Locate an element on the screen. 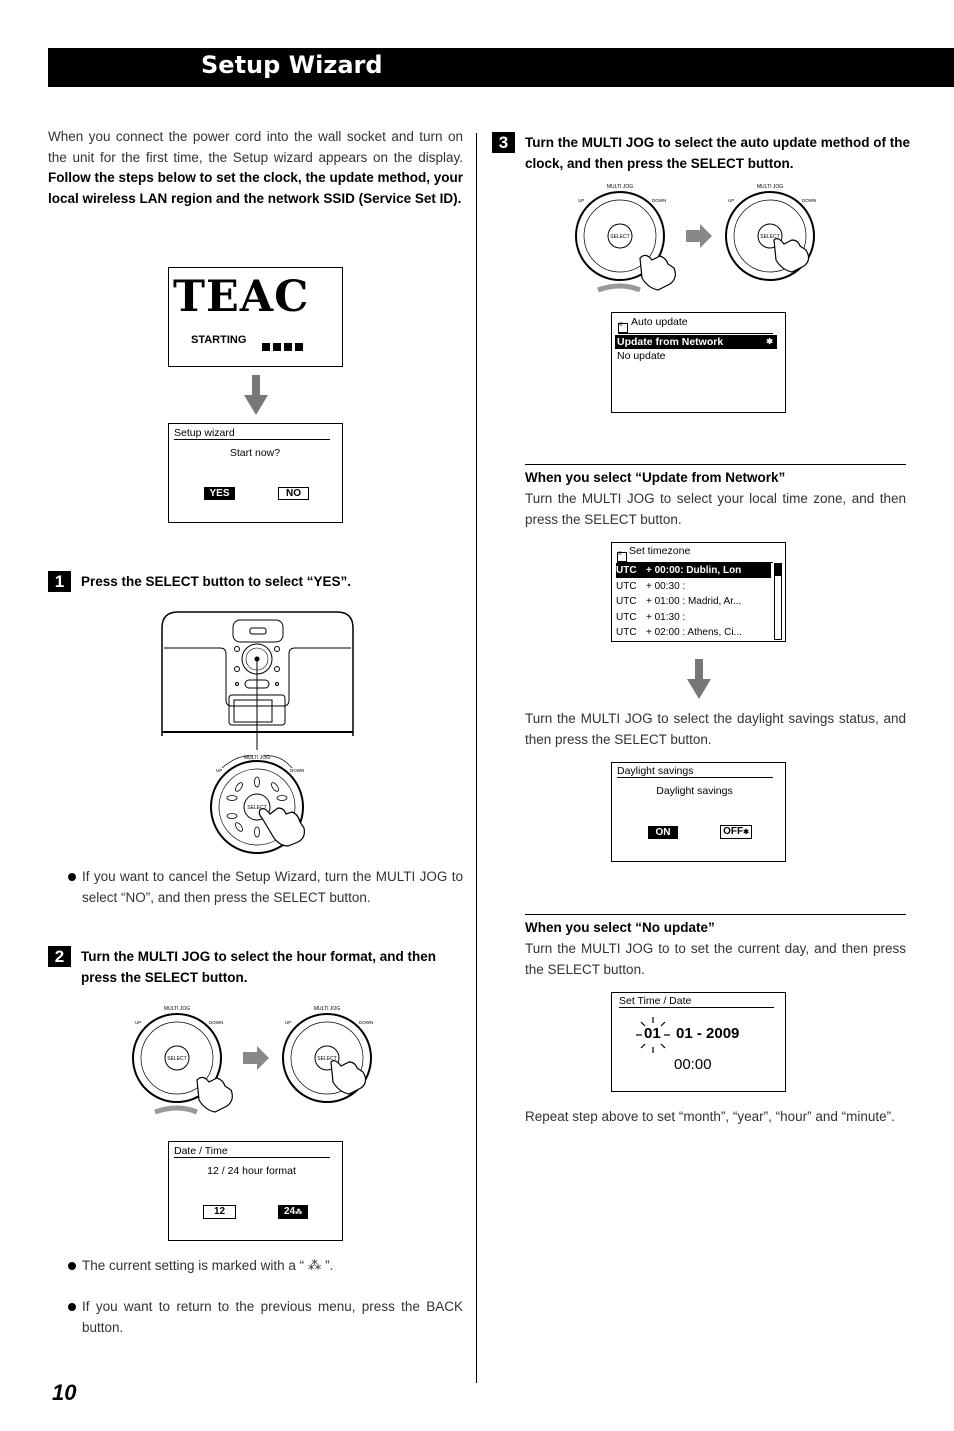 This screenshot has height=1431, width=954. jog-down-label: DOWN is located at coordinates (297, 770).